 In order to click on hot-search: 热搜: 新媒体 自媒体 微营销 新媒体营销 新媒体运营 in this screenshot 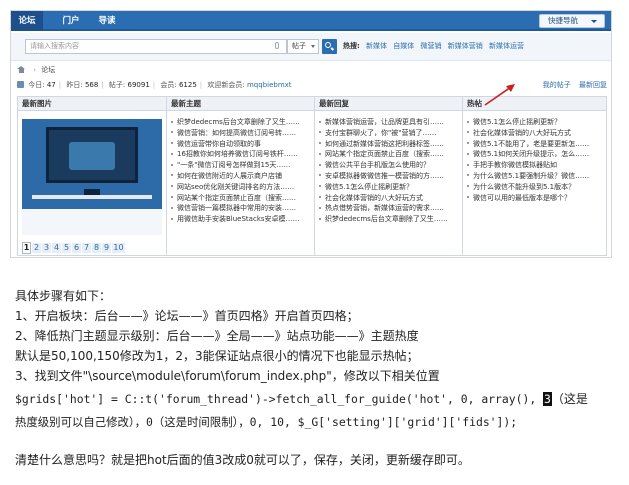, I will do `click(435, 46)`.